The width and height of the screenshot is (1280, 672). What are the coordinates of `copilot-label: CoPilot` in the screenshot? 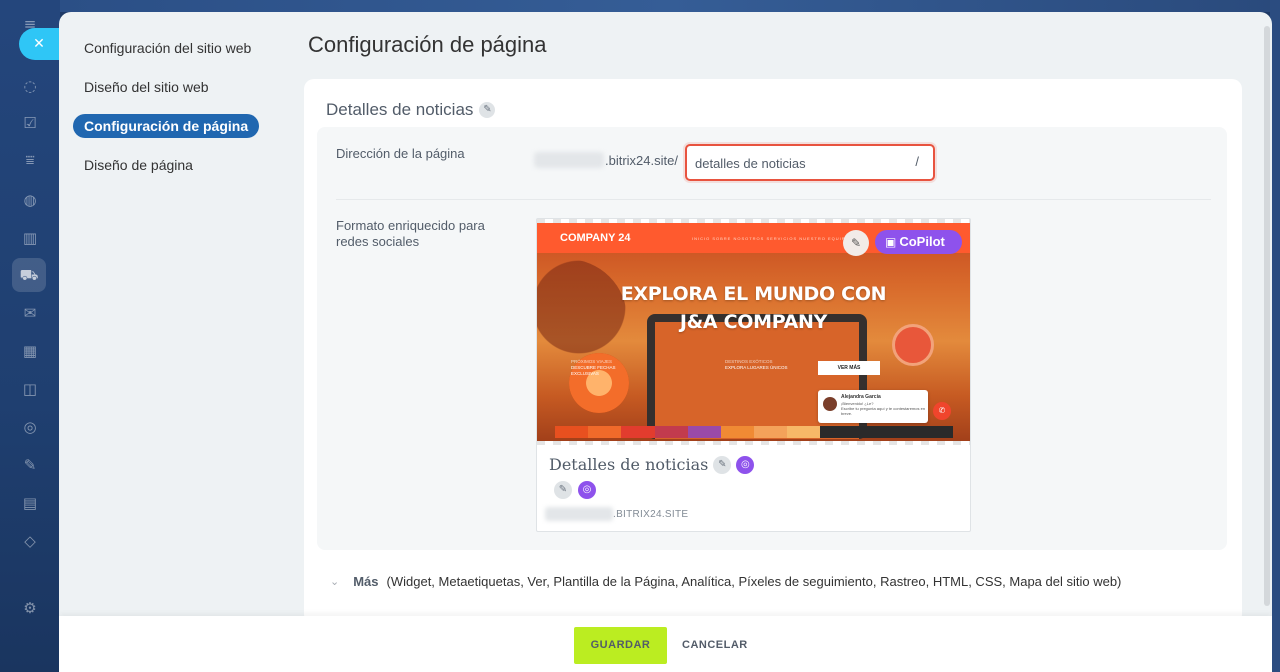 It's located at (922, 241).